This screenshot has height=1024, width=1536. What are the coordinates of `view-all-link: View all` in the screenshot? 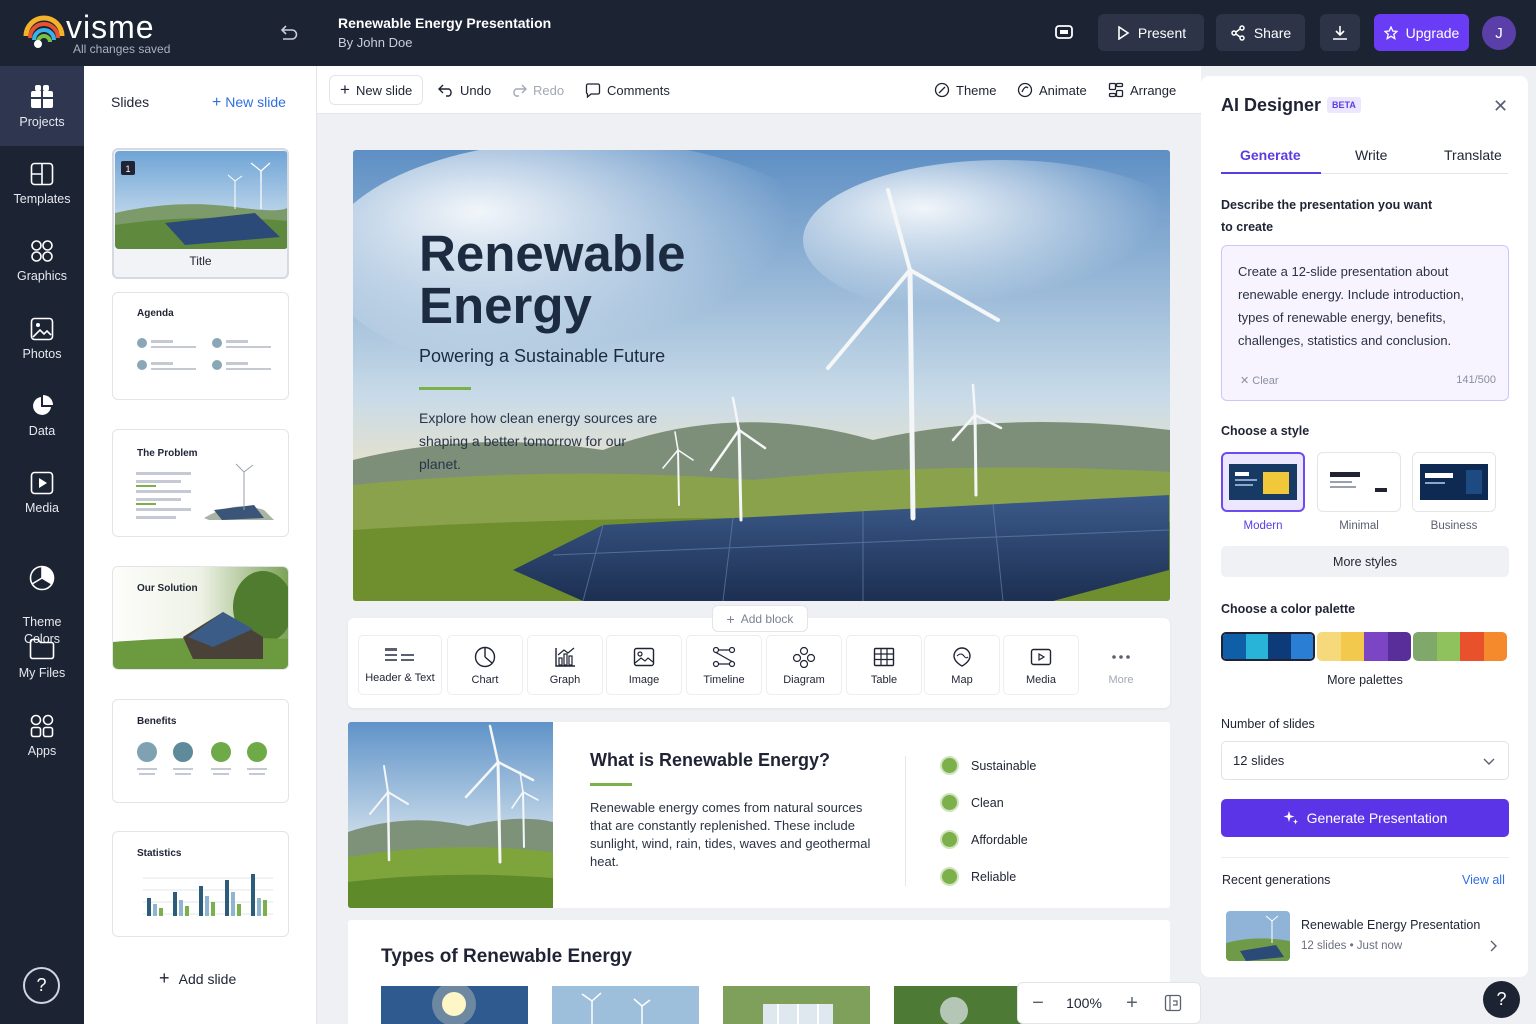 It's located at (1483, 880).